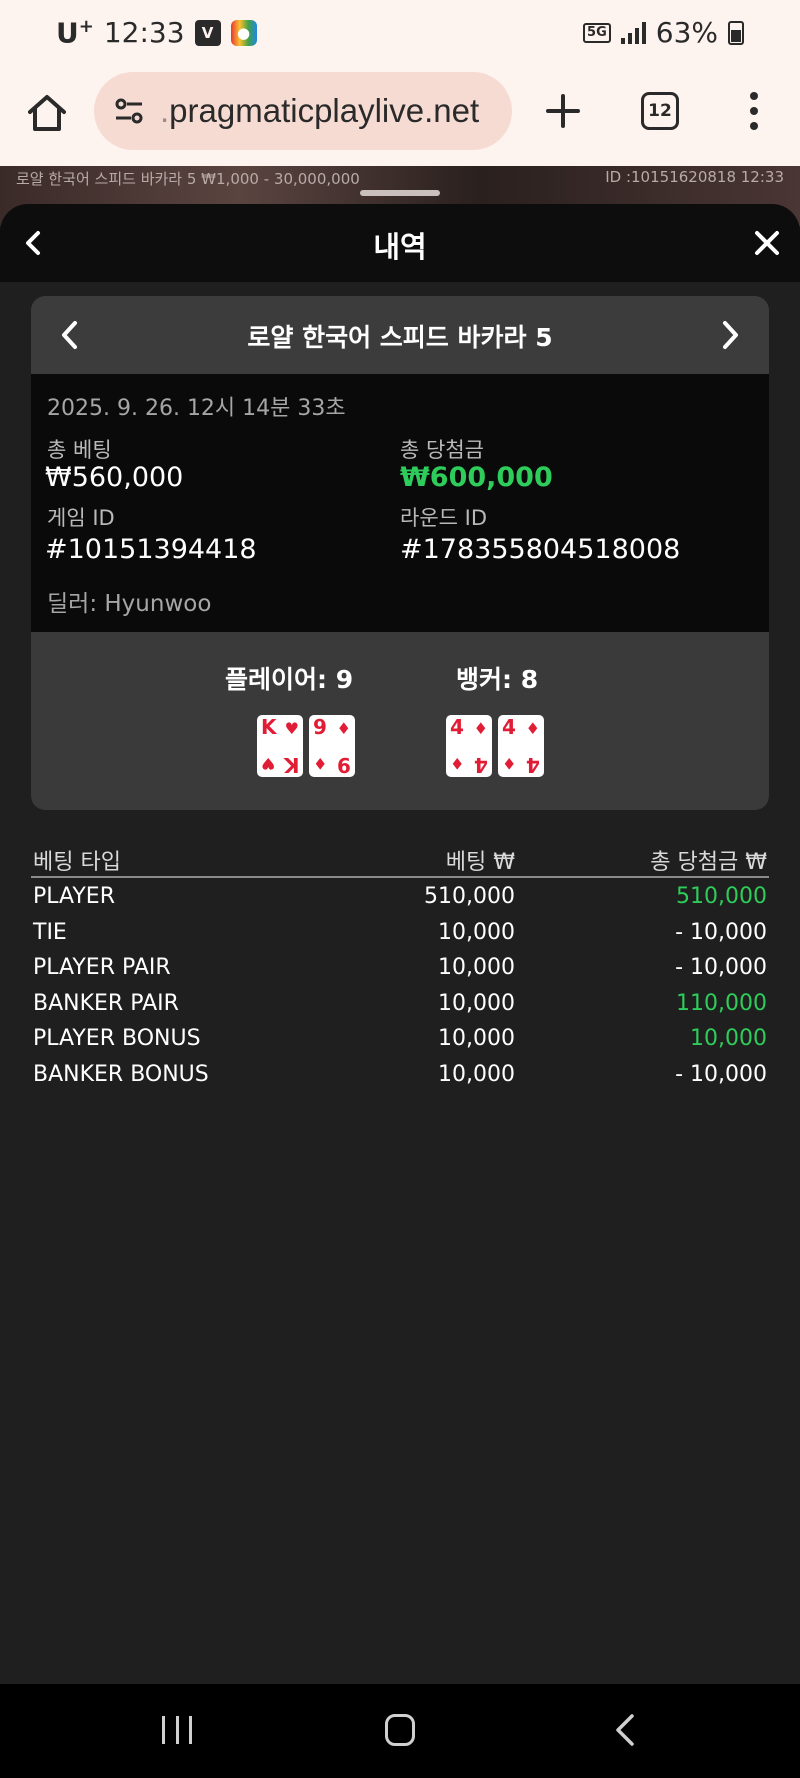 The width and height of the screenshot is (800, 1778). Describe the element at coordinates (74, 896) in the screenshot. I see `bet-type-cell: PLAYER` at that location.